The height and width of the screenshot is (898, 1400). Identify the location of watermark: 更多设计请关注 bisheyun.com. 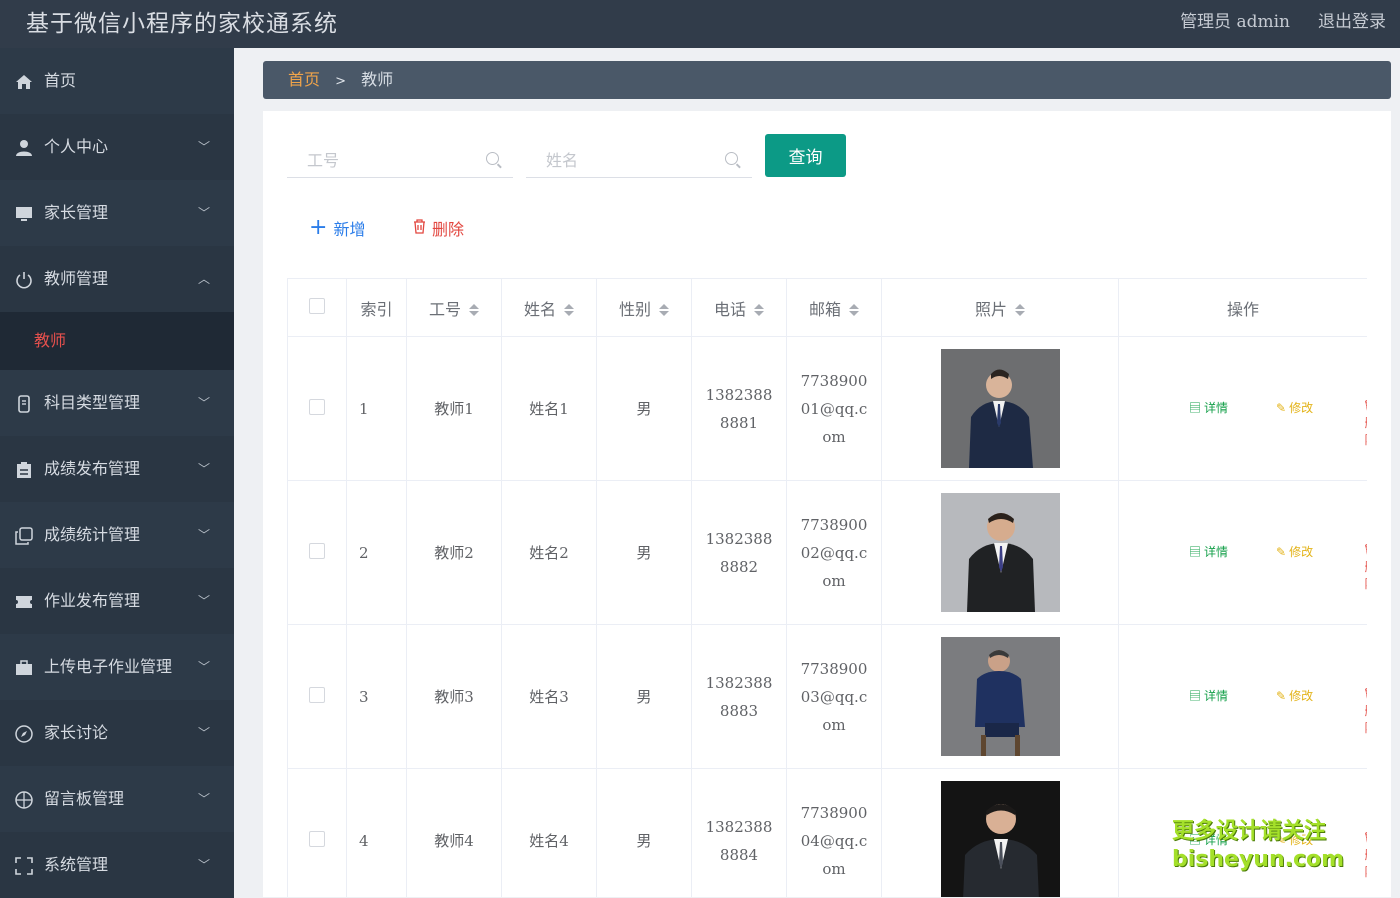
(1258, 846).